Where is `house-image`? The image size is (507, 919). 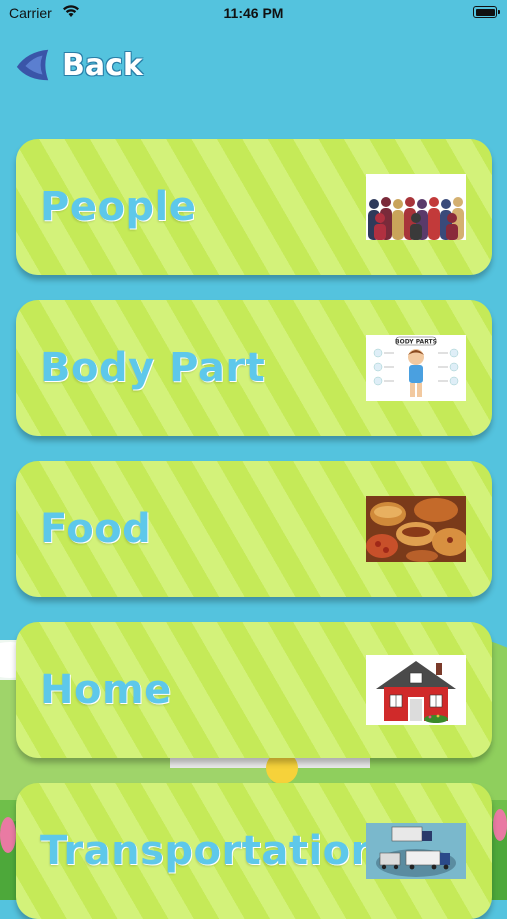
house-image is located at coordinates (416, 690).